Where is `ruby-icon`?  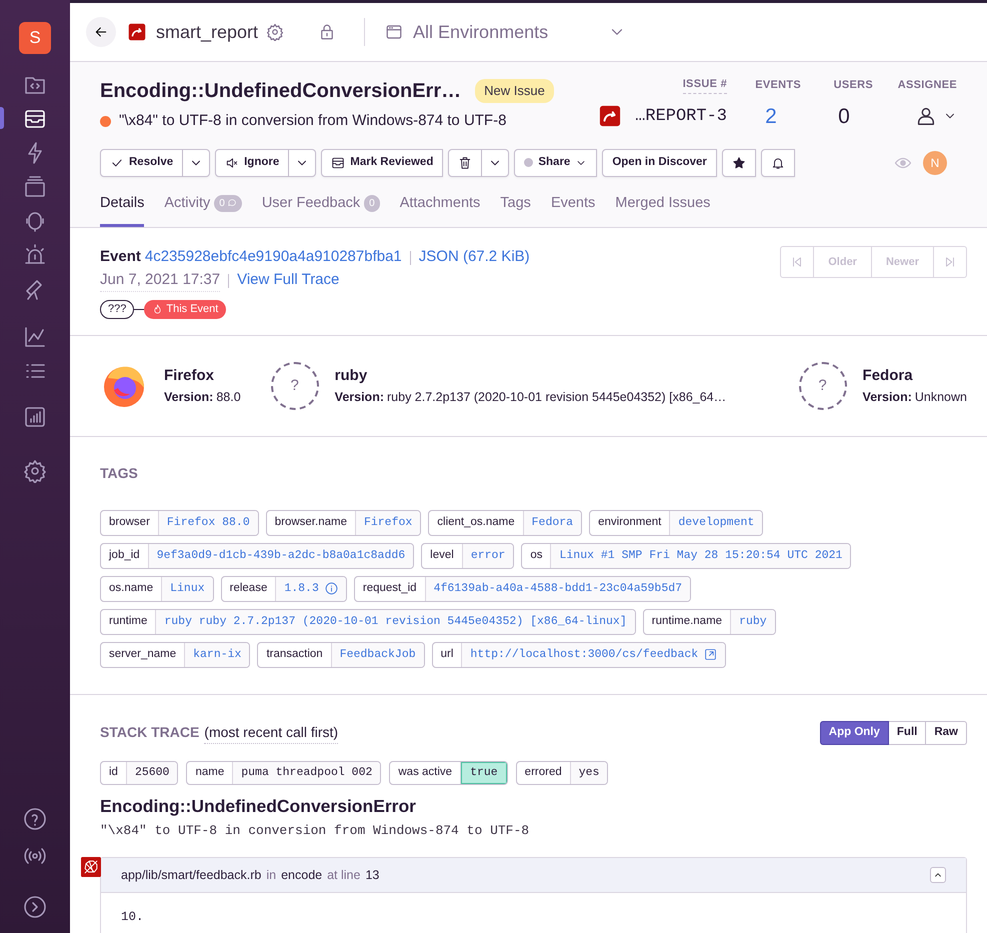
ruby-icon is located at coordinates (91, 866).